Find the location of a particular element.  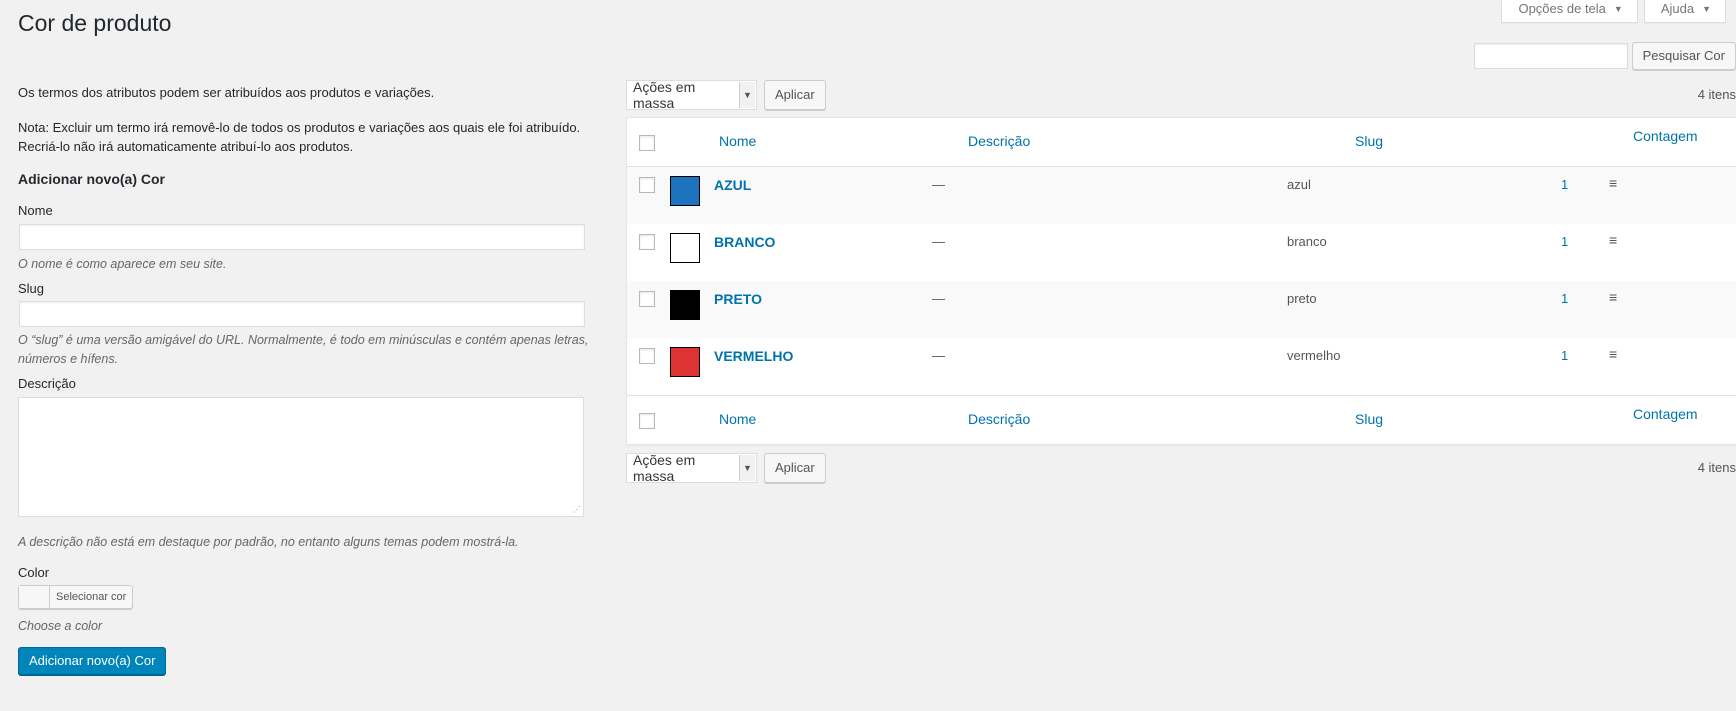

items-count-bottom: 4 itens is located at coordinates (1716, 467).